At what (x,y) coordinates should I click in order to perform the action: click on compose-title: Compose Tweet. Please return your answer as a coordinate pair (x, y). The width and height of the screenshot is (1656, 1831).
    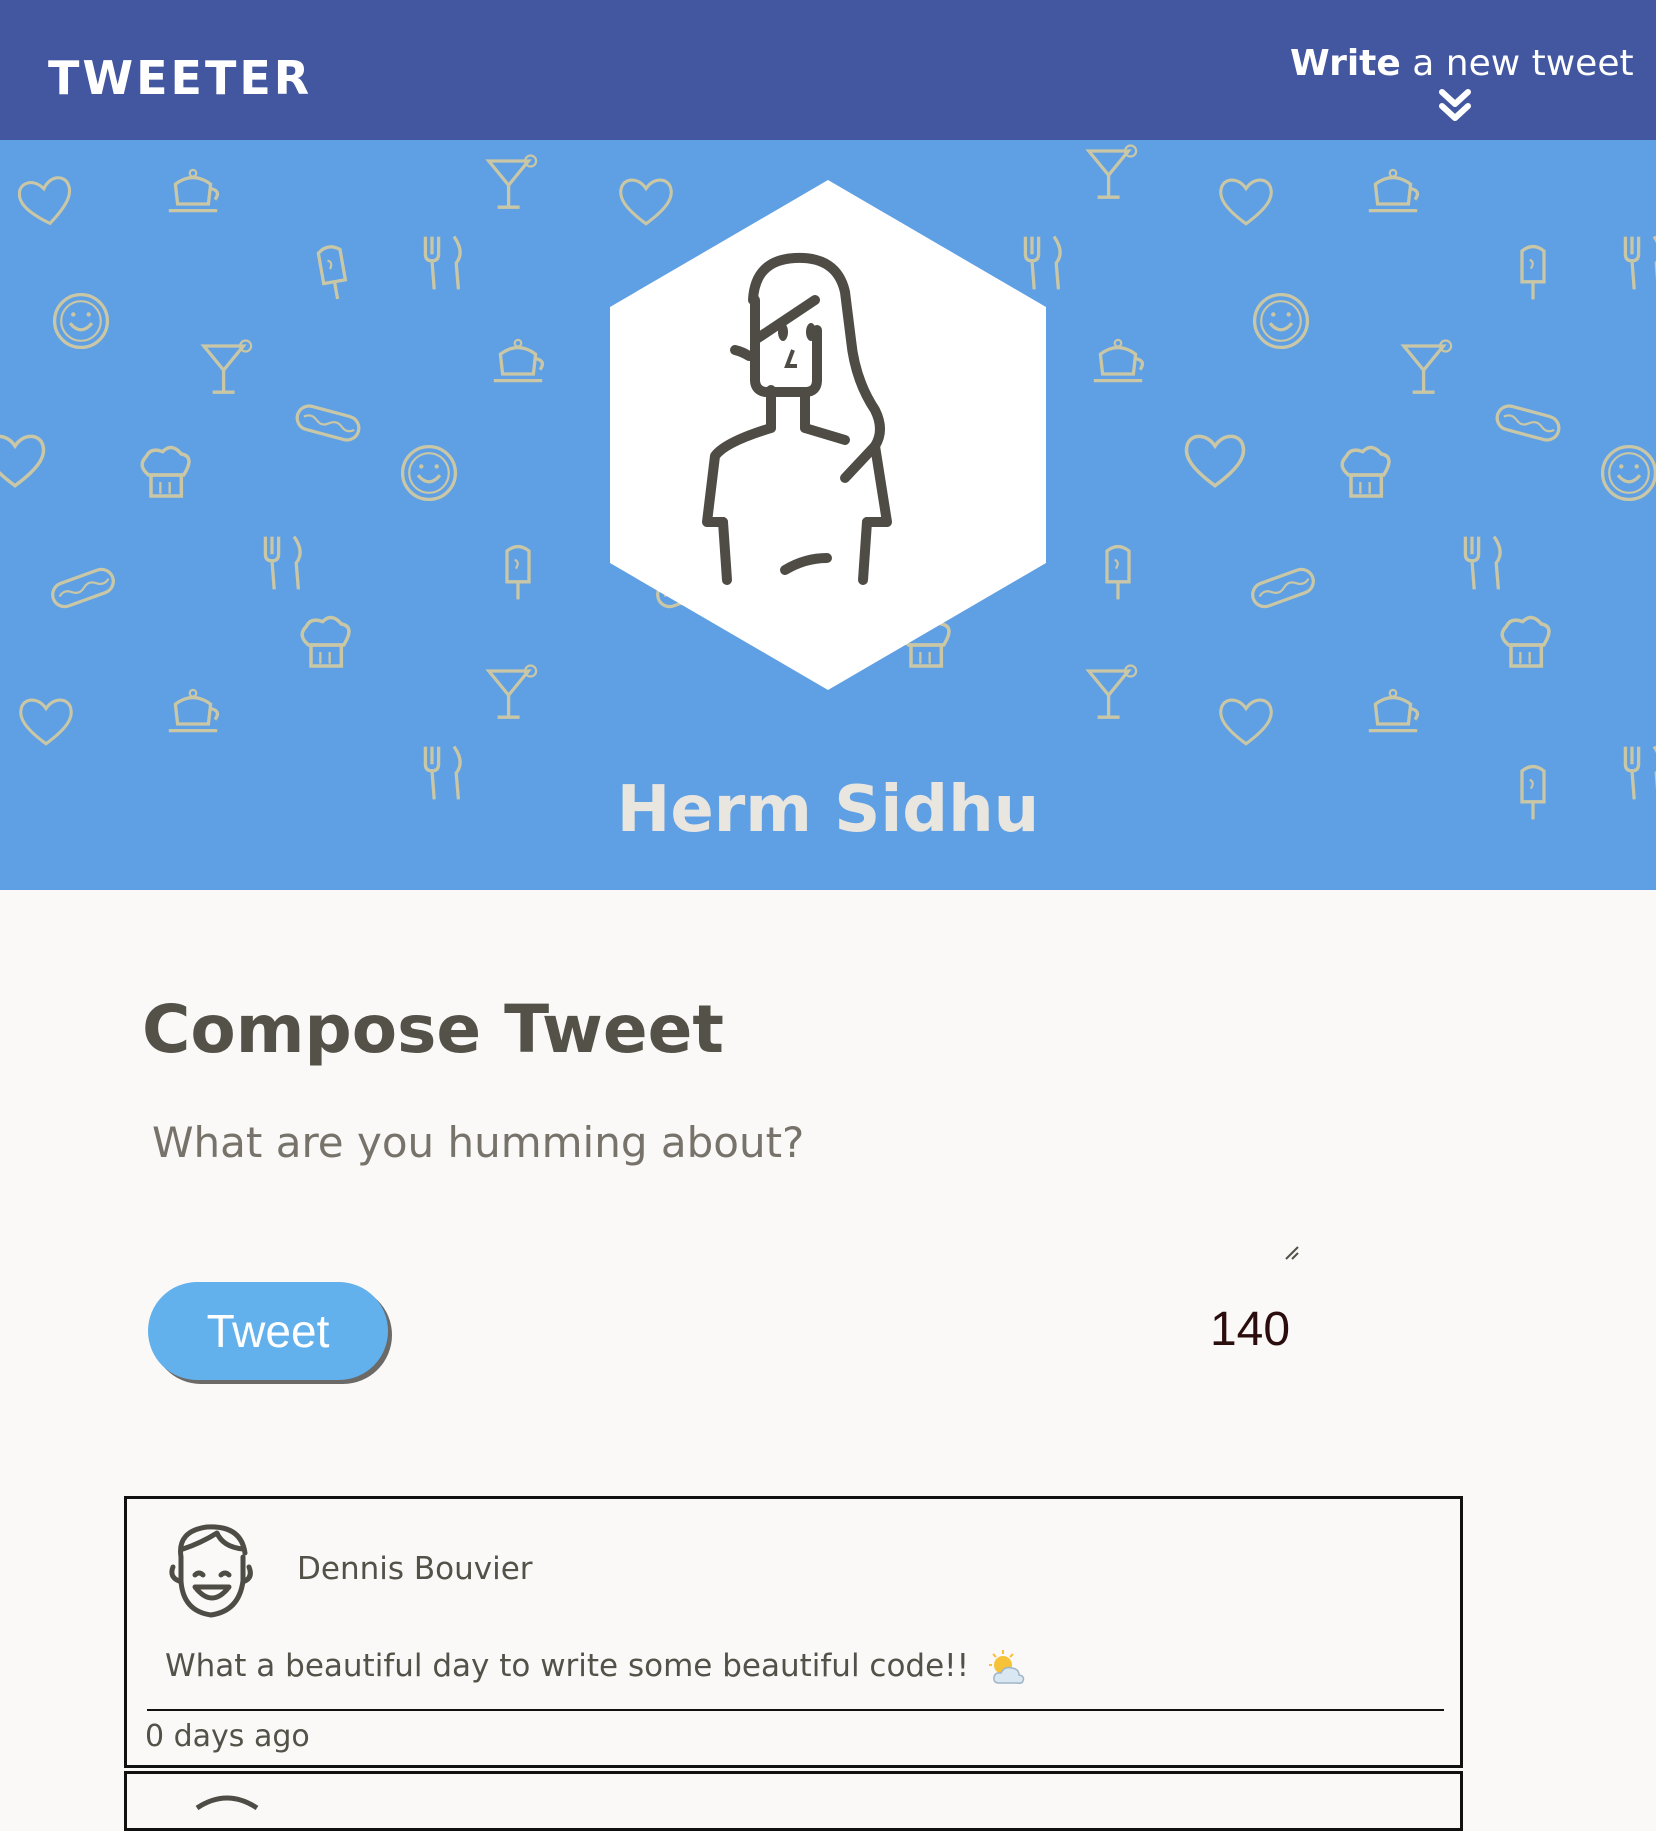
    Looking at the image, I should click on (433, 1029).